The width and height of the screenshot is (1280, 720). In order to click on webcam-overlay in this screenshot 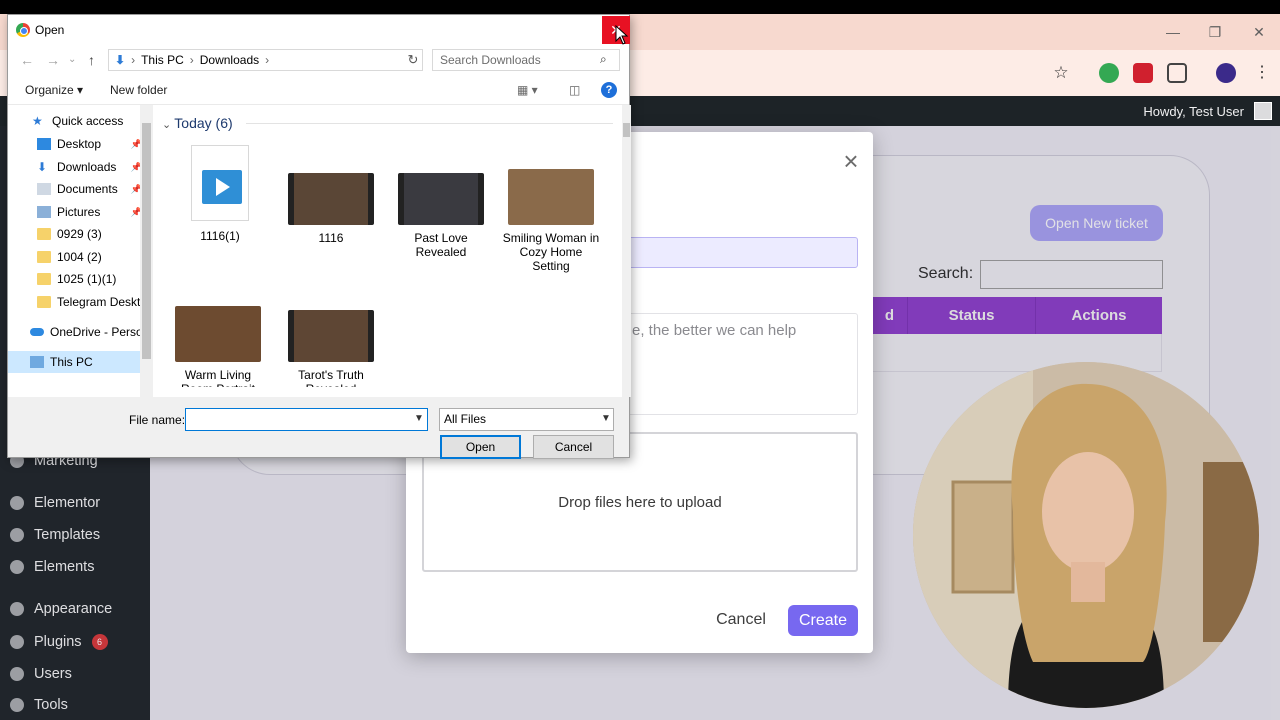, I will do `click(1086, 535)`.